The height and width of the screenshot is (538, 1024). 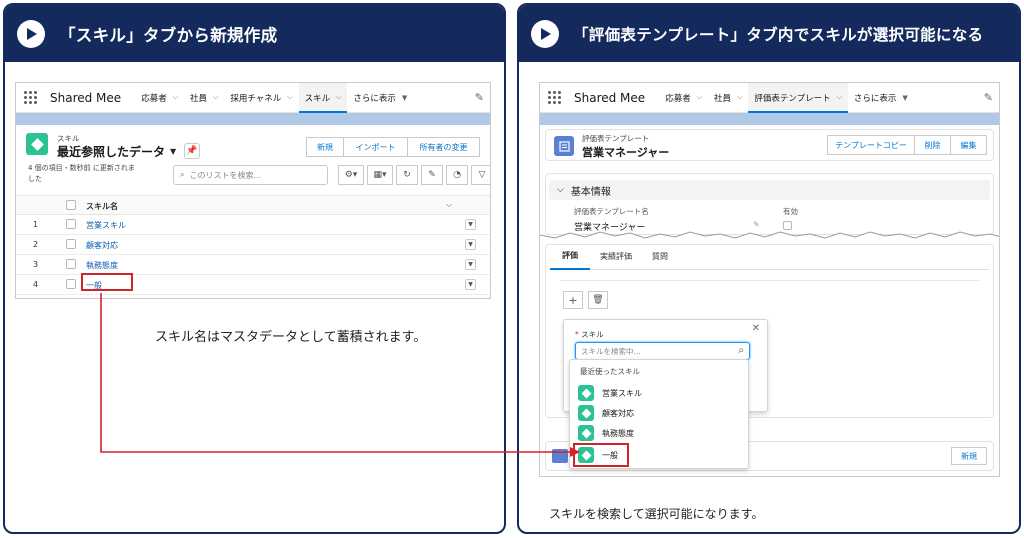 What do you see at coordinates (590, 192) in the screenshot?
I see `section-title: 基本情報` at bounding box center [590, 192].